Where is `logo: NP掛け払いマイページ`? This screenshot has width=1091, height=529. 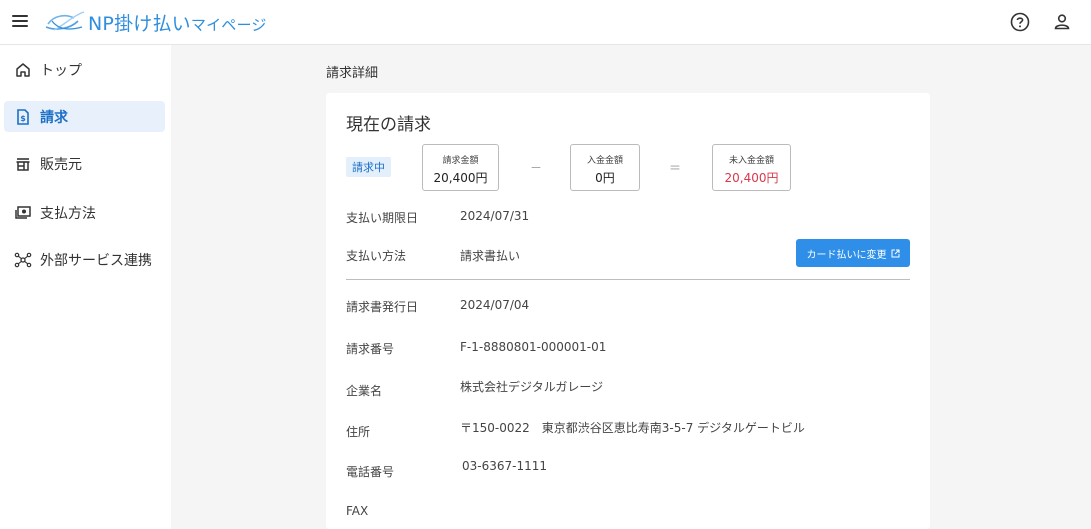
logo: NP掛け払いマイページ is located at coordinates (155, 22).